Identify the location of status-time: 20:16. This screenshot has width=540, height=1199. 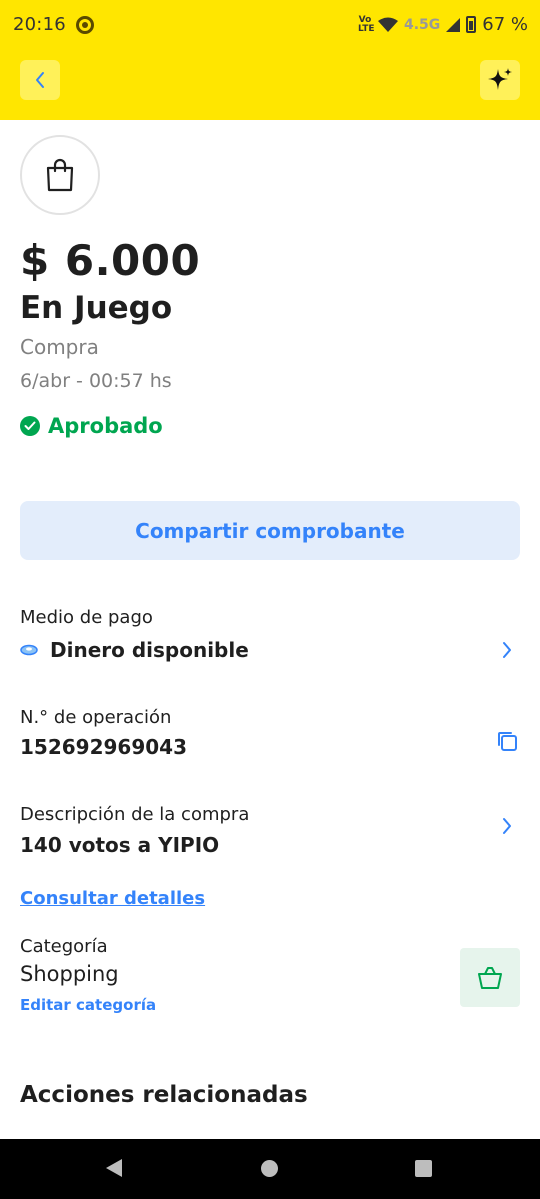
(39, 24).